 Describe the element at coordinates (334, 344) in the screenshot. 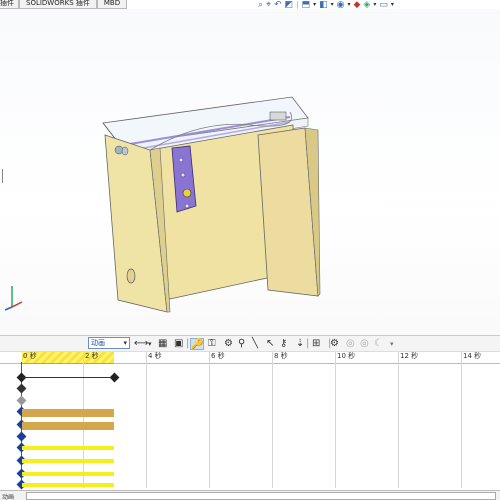

I see `motion-study-properties-icon: ⚙` at that location.